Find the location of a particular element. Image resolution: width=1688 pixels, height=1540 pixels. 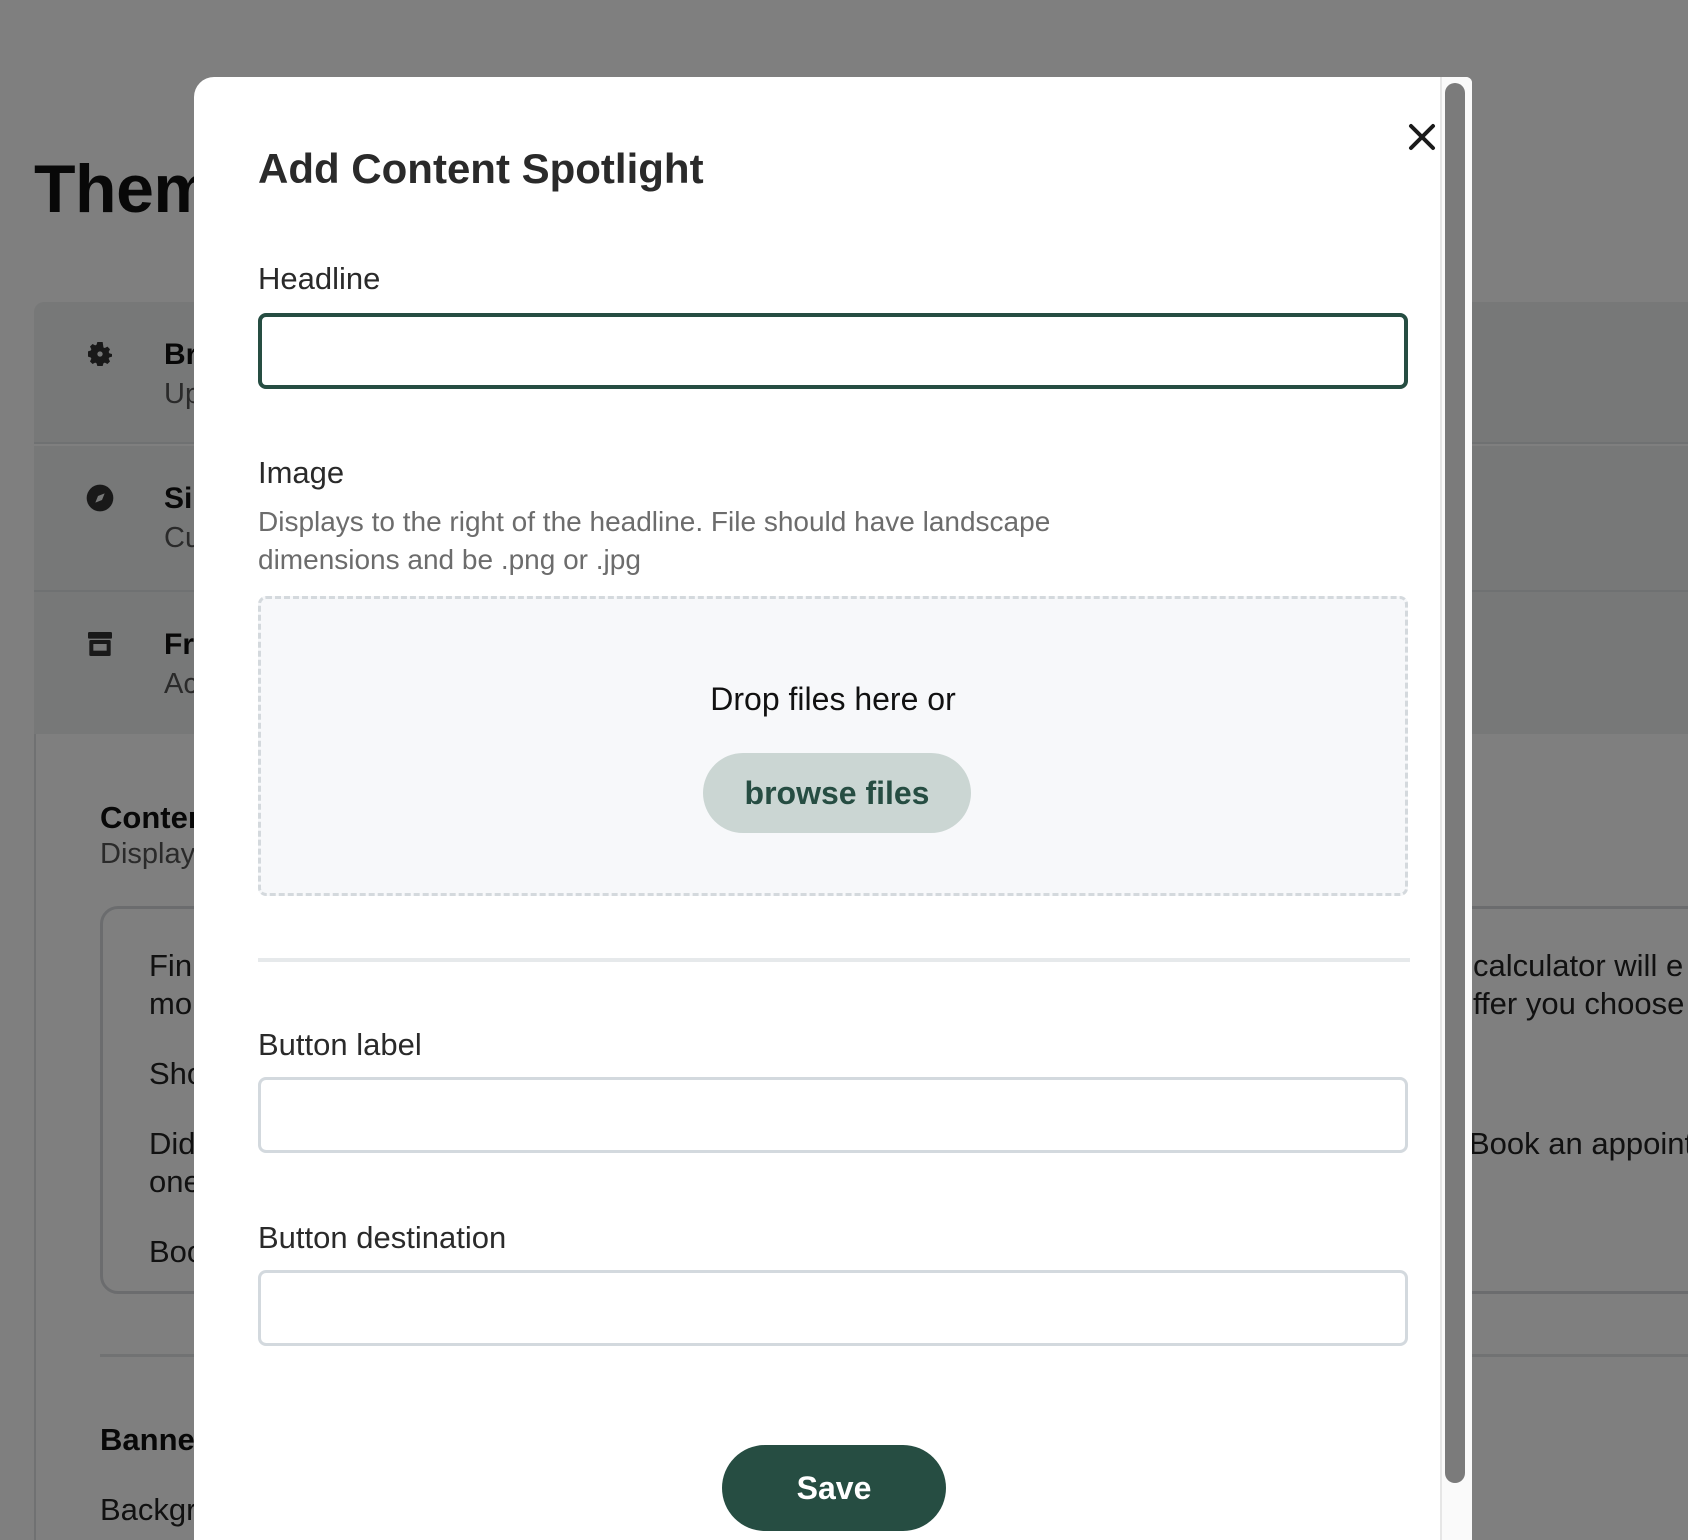

button-label-input is located at coordinates (833, 1115).